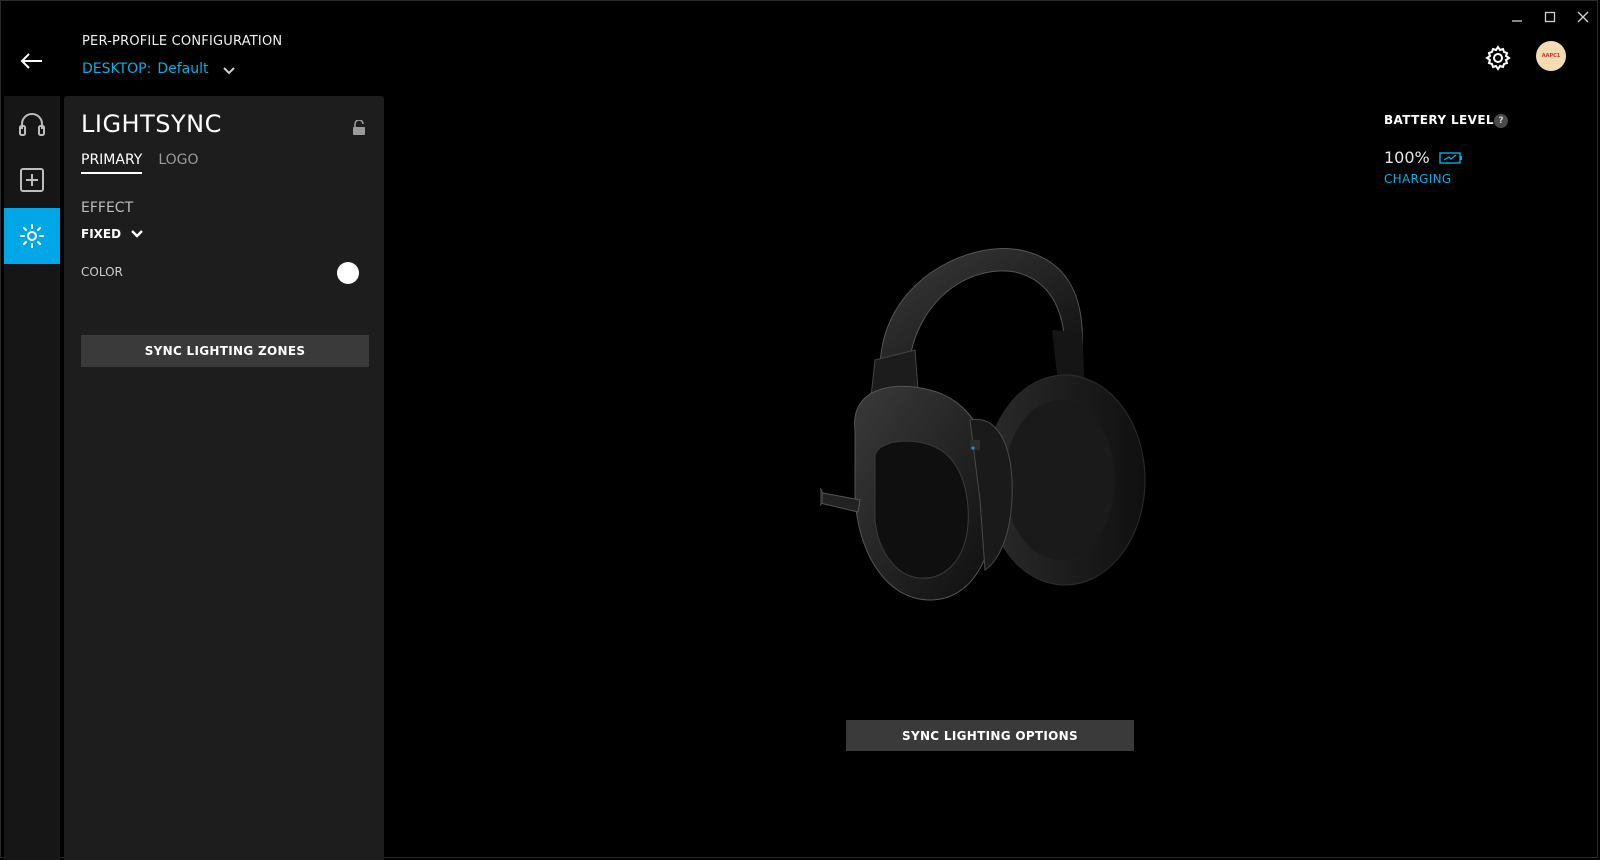 The image size is (1600, 860). I want to click on color-swatch, so click(348, 273).